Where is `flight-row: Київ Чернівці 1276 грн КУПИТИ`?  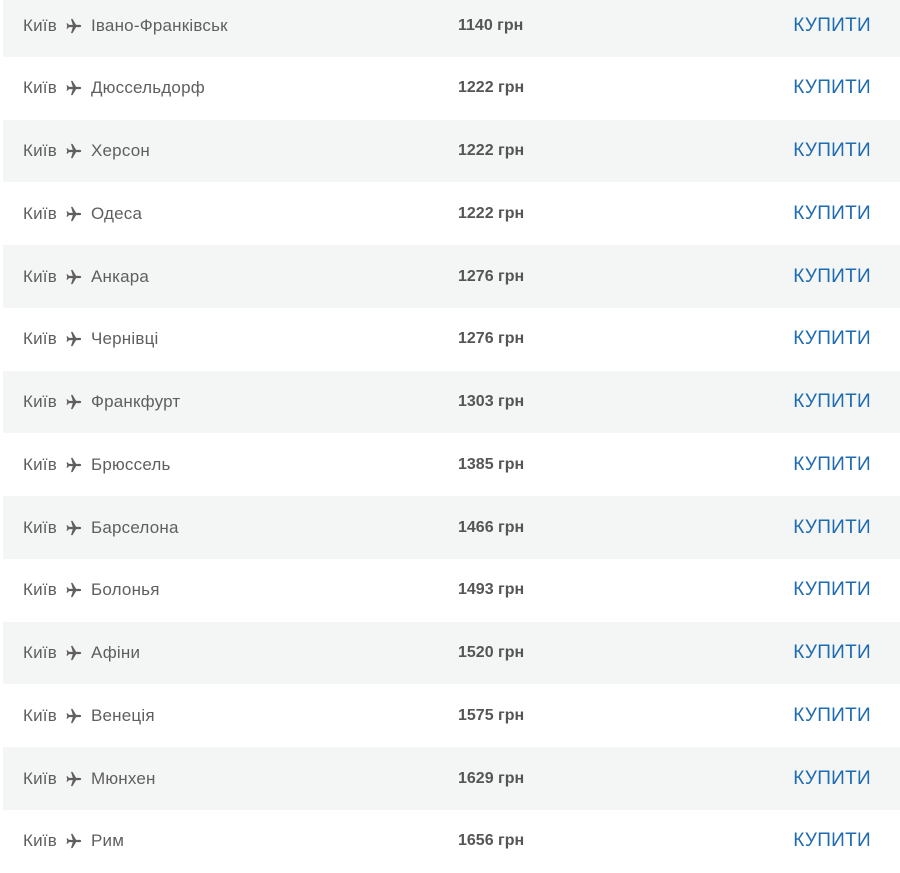
flight-row: Київ Чернівці 1276 грн КУПИТИ is located at coordinates (451, 339).